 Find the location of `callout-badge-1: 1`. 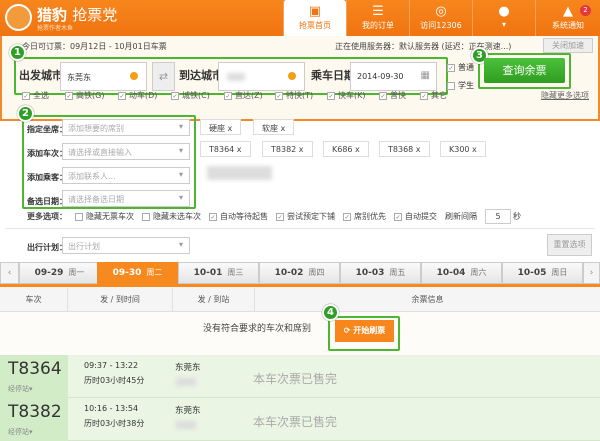

callout-badge-1: 1 is located at coordinates (17, 52).